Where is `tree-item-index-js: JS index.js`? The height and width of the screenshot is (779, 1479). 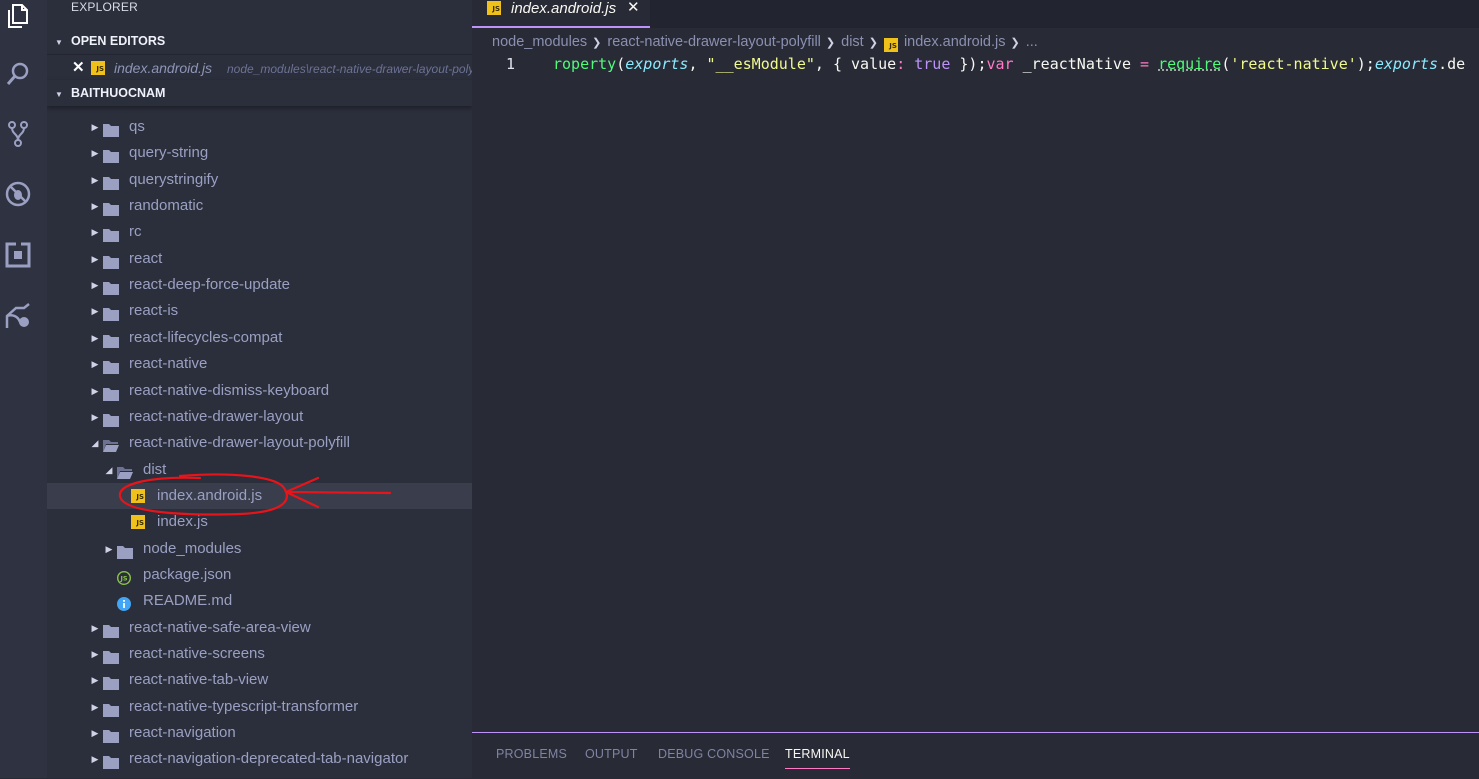
tree-item-index-js: JS index.js is located at coordinates (259, 522).